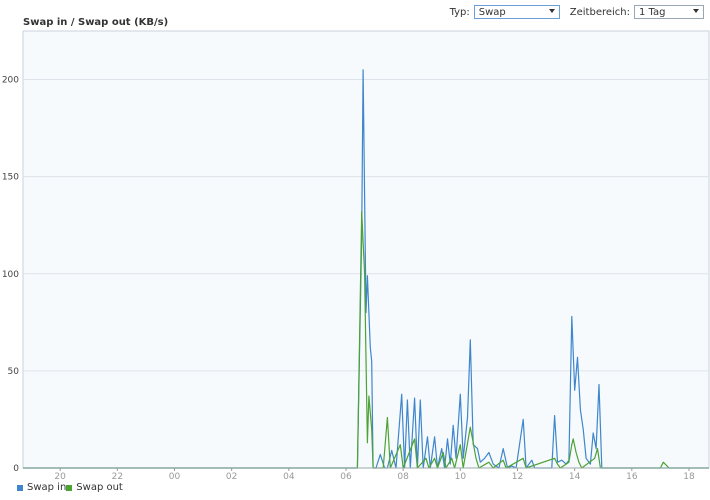 This screenshot has height=500, width=710. What do you see at coordinates (10, 81) in the screenshot?
I see `y-tick-label: 200` at bounding box center [10, 81].